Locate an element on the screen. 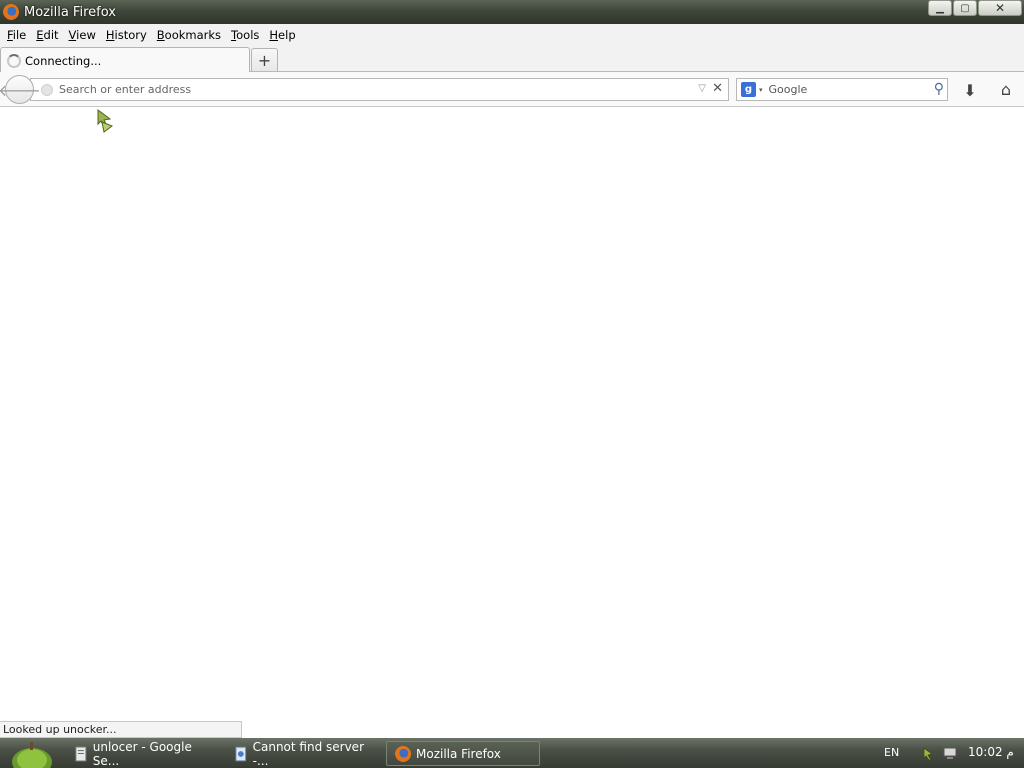 Image resolution: width=1024 pixels, height=768 pixels. maximize-icon: ▢ is located at coordinates (965, 8).